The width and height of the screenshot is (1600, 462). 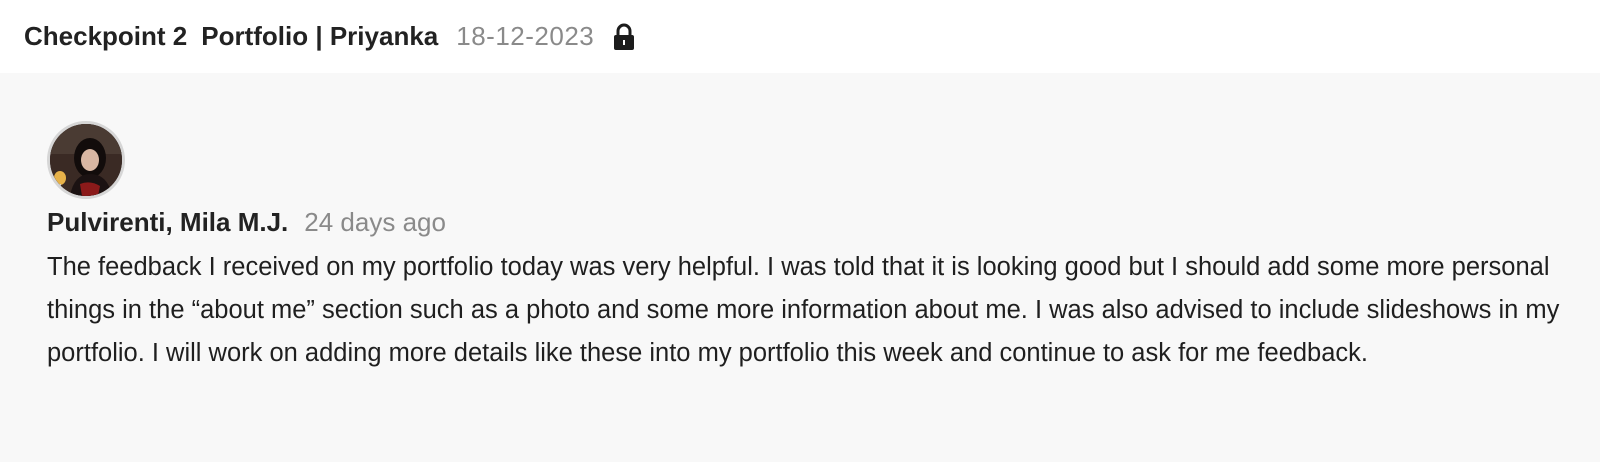 I want to click on author-name: Pulvirenti, Mila M.J., so click(x=168, y=222).